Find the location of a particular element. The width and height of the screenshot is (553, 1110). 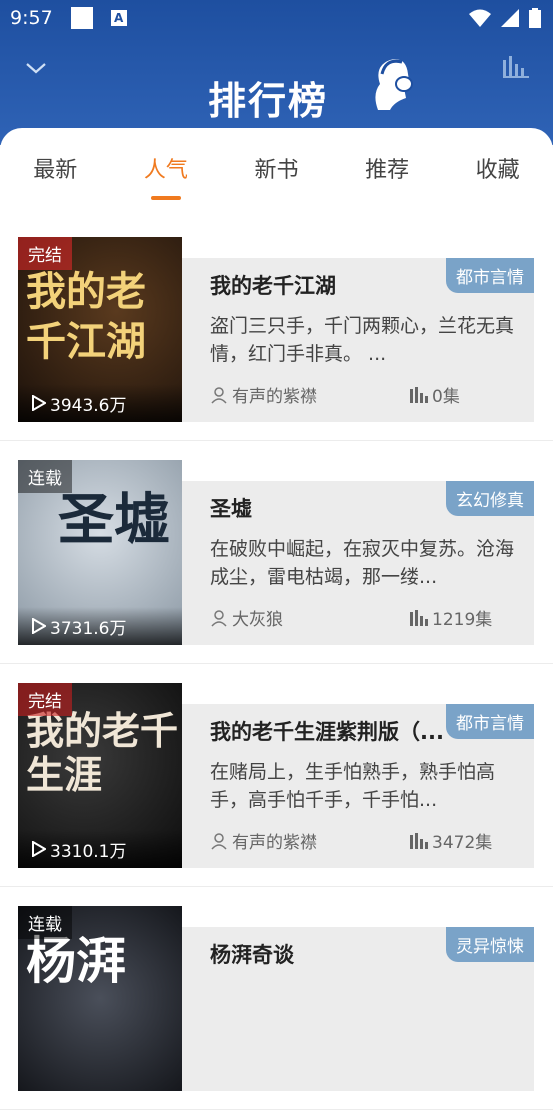

notification-icon is located at coordinates (81, 18).